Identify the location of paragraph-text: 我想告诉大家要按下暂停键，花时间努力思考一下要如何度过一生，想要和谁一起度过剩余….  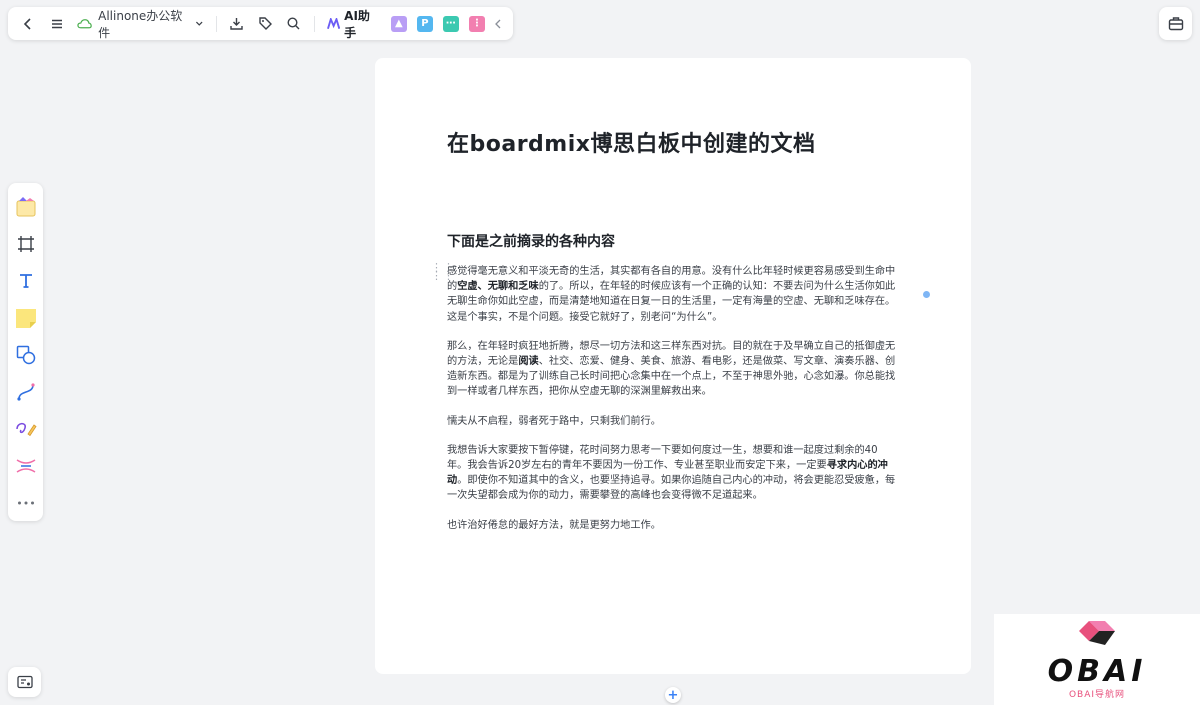
(662, 458).